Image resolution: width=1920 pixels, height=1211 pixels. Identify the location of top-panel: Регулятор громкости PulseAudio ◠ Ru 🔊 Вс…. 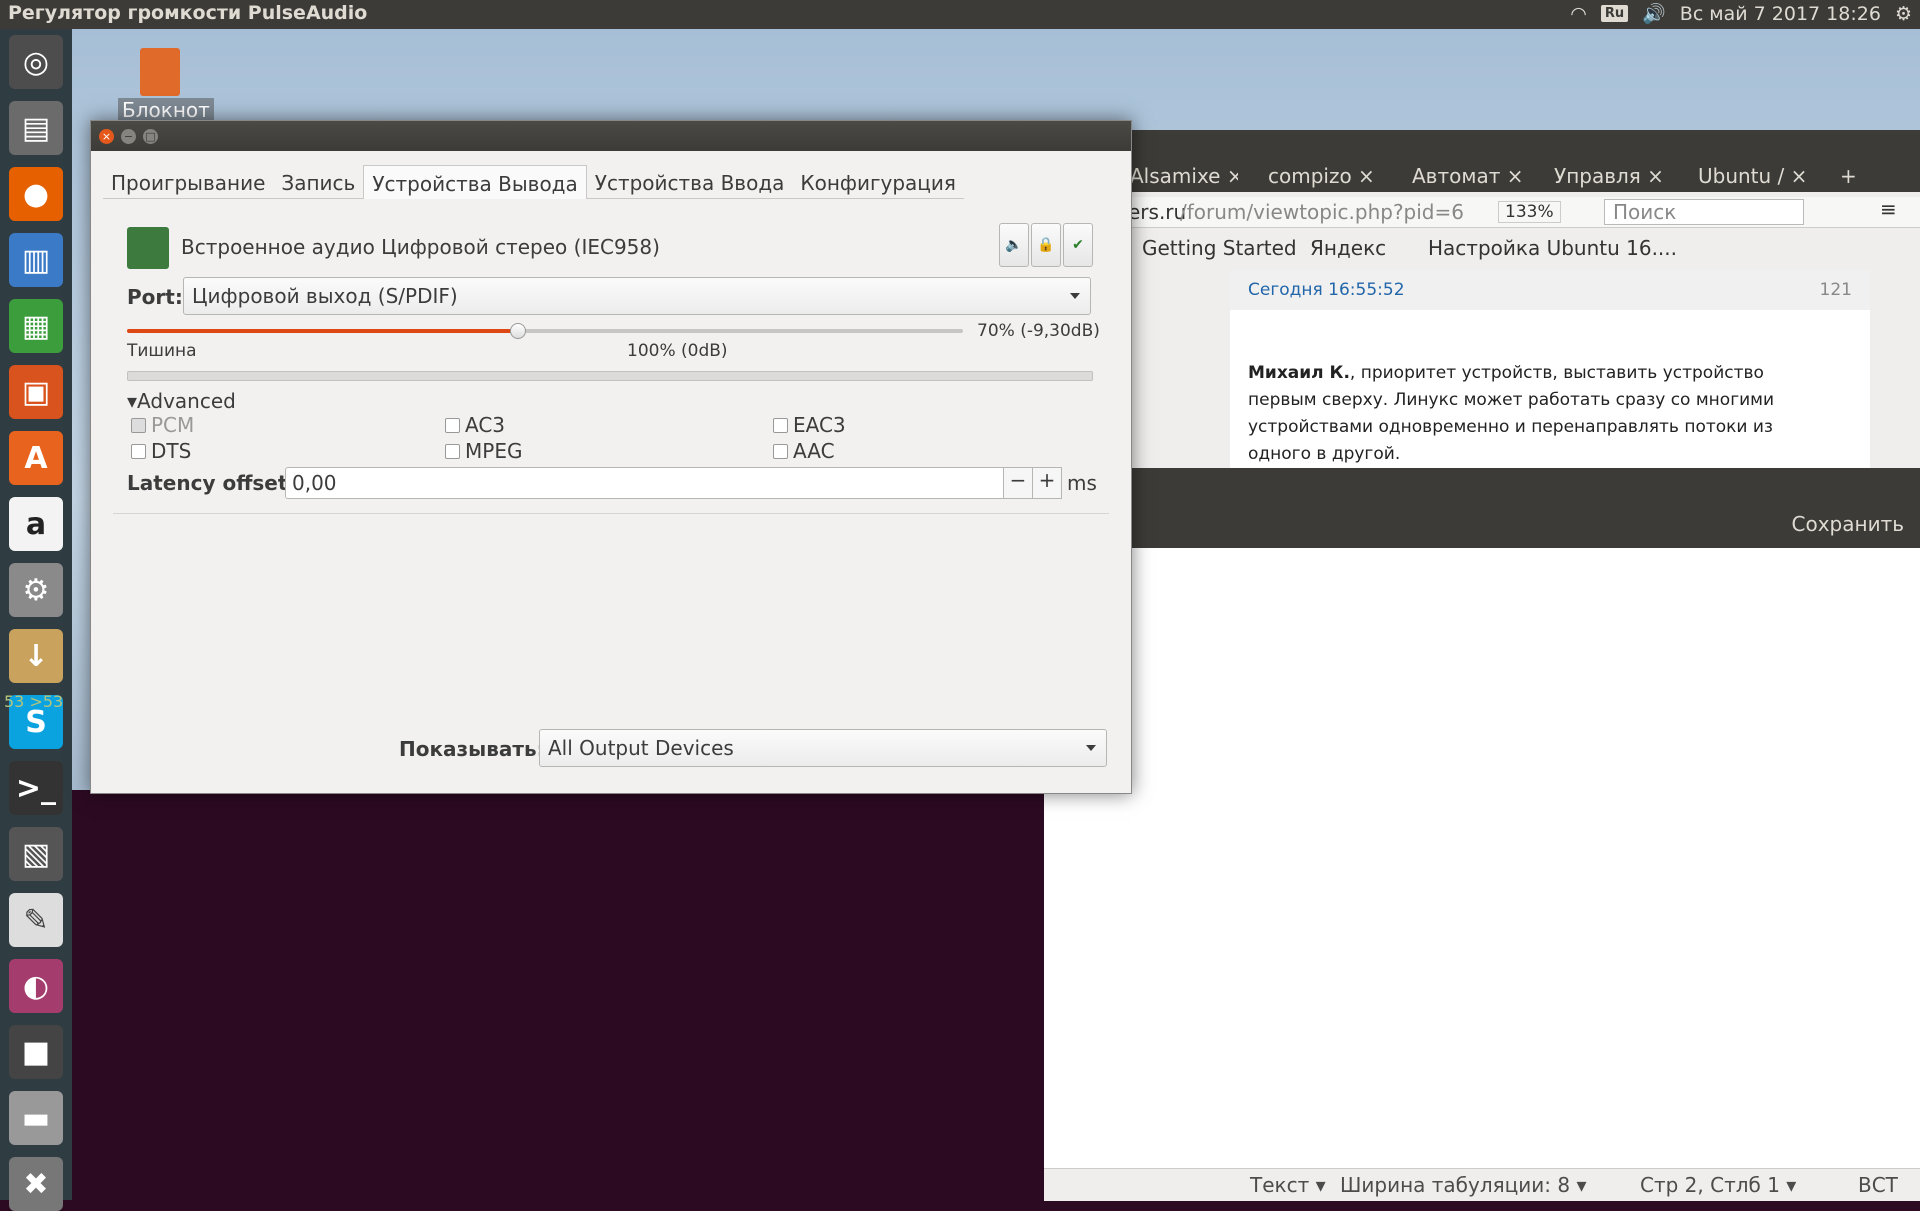
(960, 14).